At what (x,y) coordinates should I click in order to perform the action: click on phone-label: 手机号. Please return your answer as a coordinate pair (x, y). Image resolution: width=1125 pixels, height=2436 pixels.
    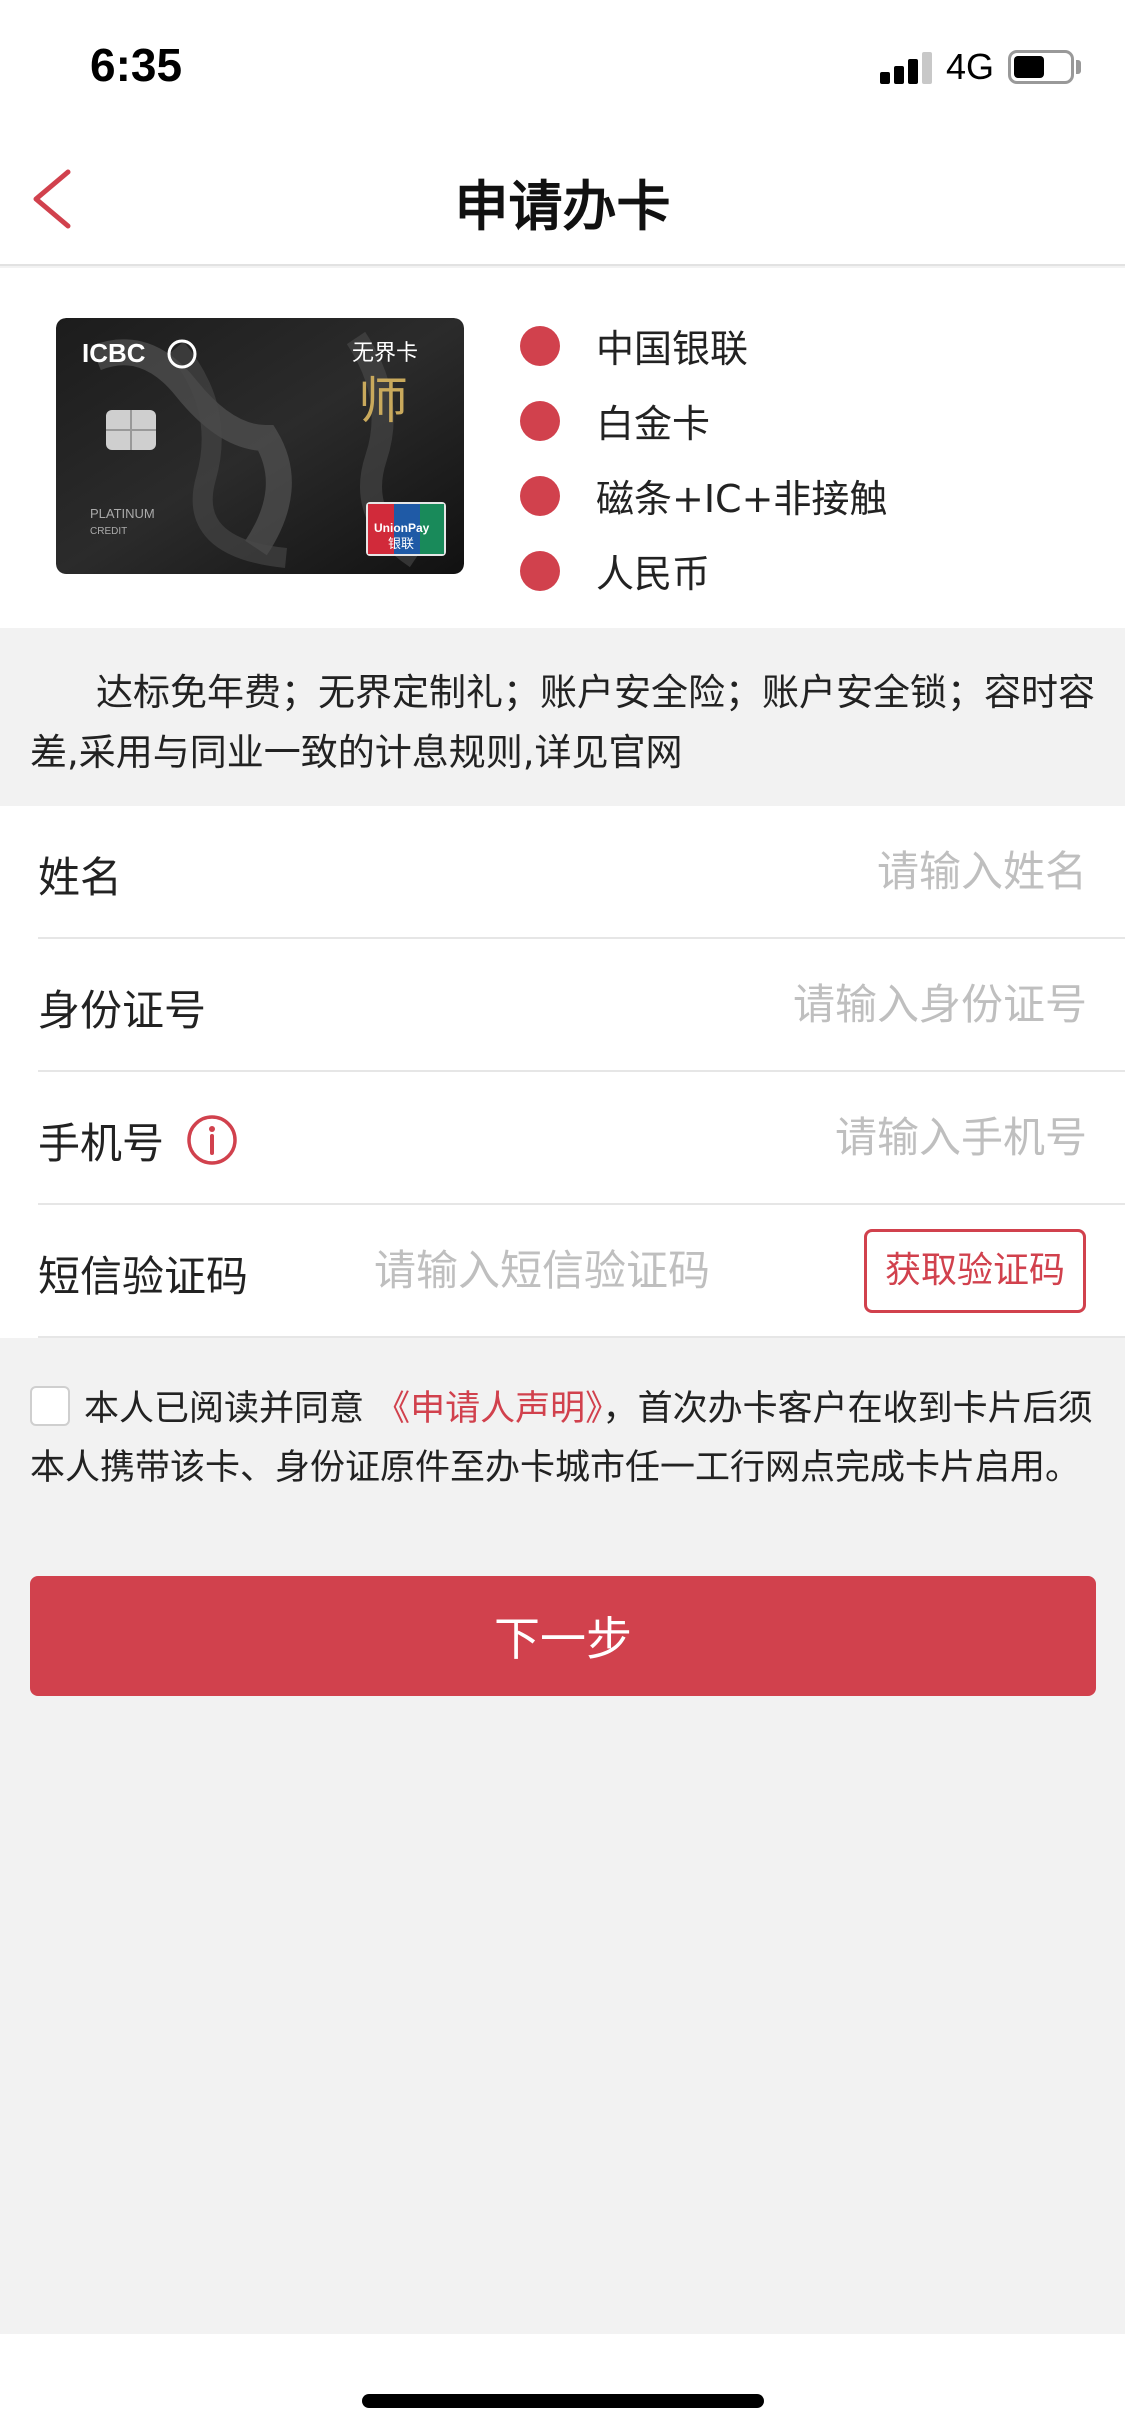
    Looking at the image, I should click on (101, 1143).